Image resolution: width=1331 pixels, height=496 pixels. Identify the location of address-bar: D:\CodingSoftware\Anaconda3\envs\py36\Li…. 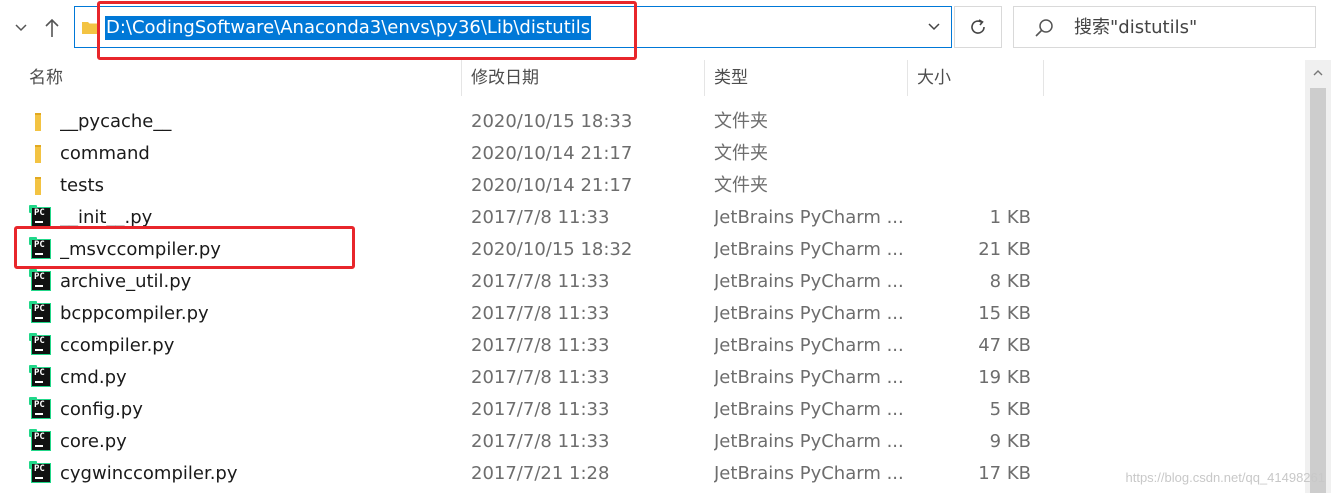
(513, 27).